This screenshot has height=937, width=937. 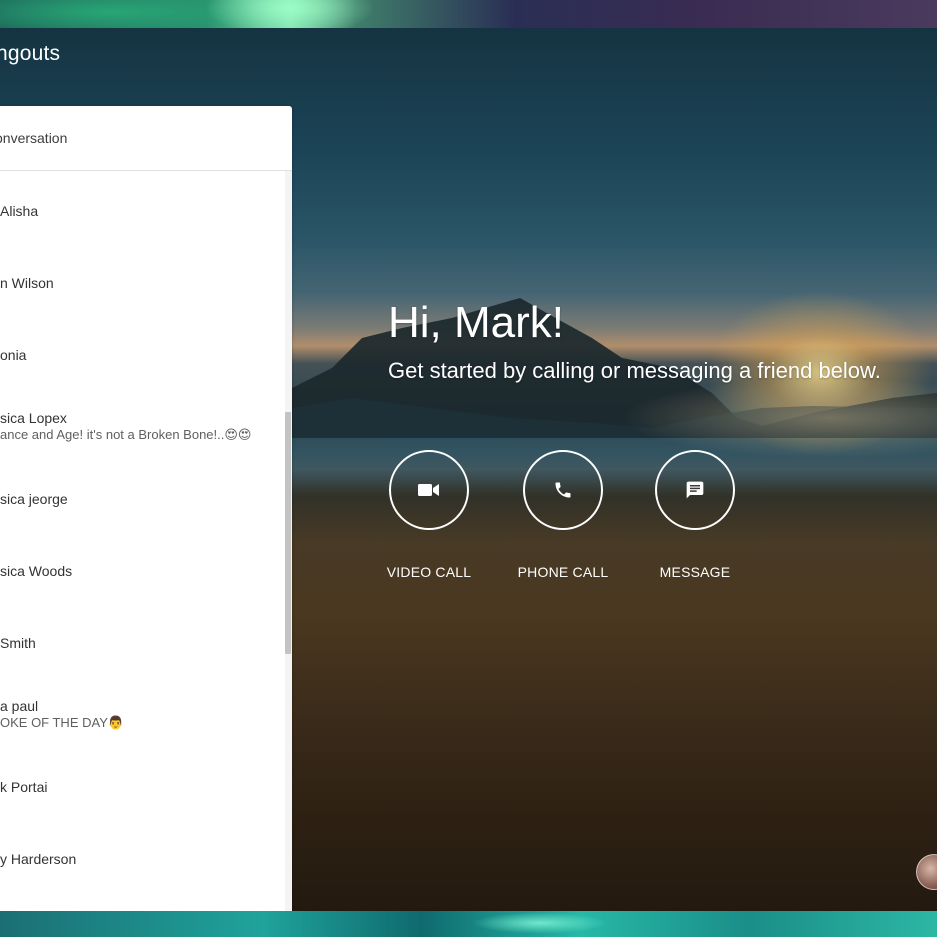 What do you see at coordinates (33, 418) in the screenshot?
I see `conversation-name: sica Lopex` at bounding box center [33, 418].